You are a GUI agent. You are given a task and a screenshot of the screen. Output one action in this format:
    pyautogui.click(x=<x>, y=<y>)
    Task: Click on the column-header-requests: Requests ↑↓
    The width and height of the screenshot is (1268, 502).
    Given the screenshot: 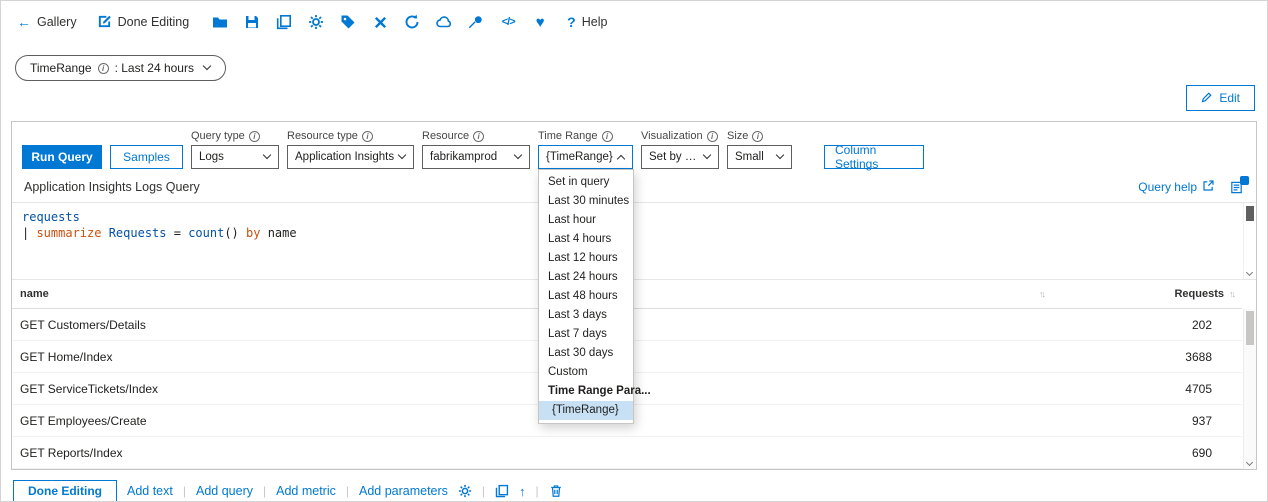 What is the action you would take?
    pyautogui.click(x=1147, y=294)
    